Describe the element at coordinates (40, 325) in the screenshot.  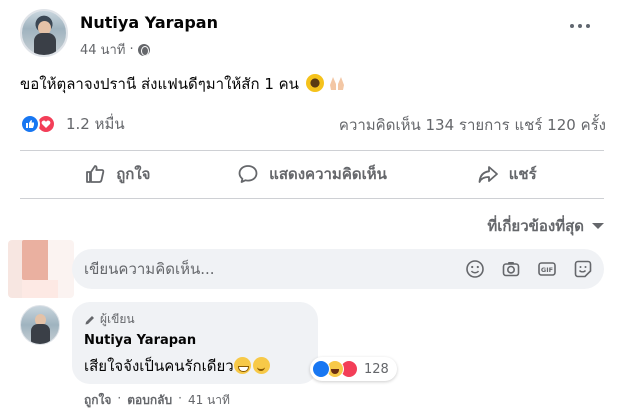
I see `commenter-avatar` at that location.